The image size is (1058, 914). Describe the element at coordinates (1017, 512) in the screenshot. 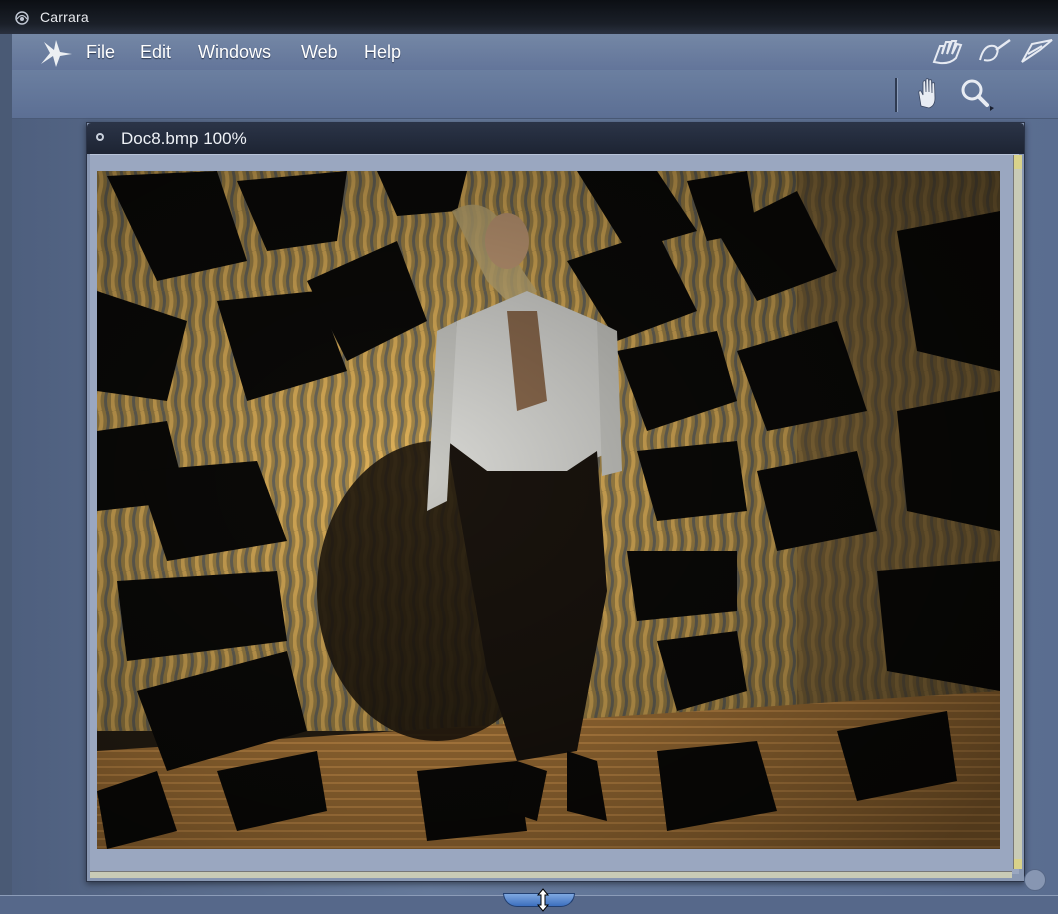

I see `vertical-scrollbar` at that location.